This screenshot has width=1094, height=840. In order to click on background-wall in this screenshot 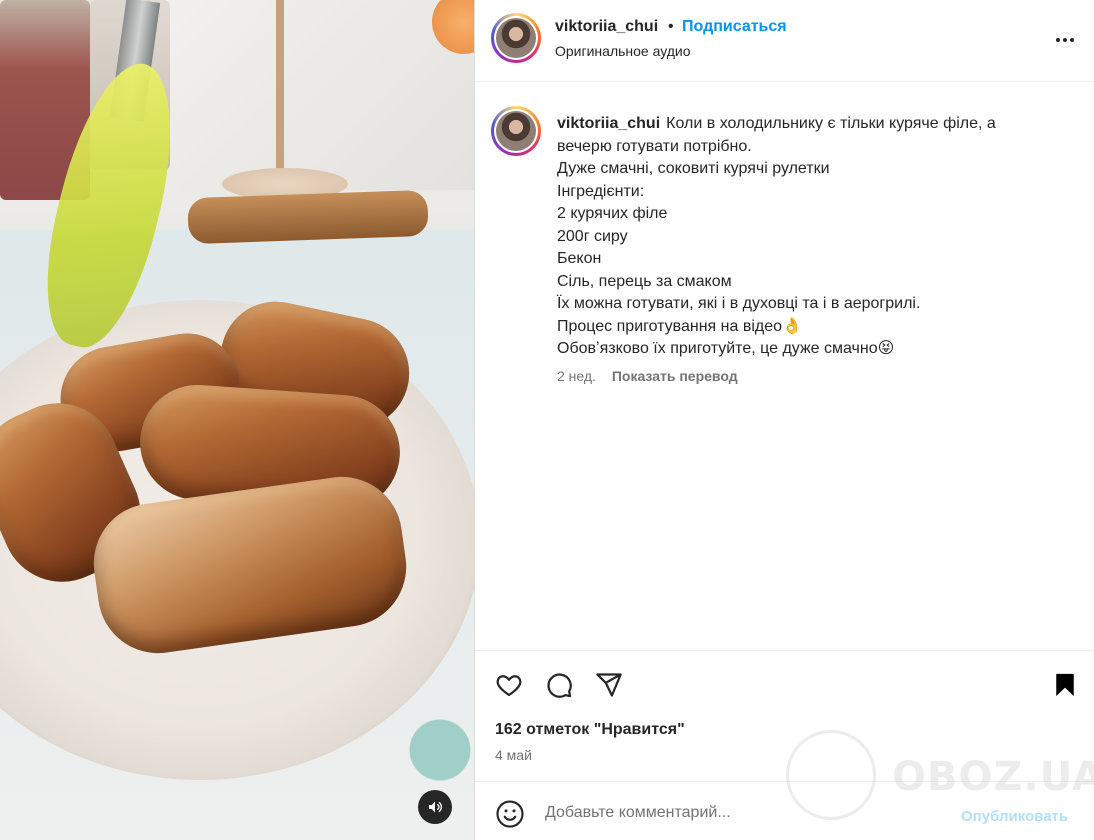, I will do `click(312, 95)`.